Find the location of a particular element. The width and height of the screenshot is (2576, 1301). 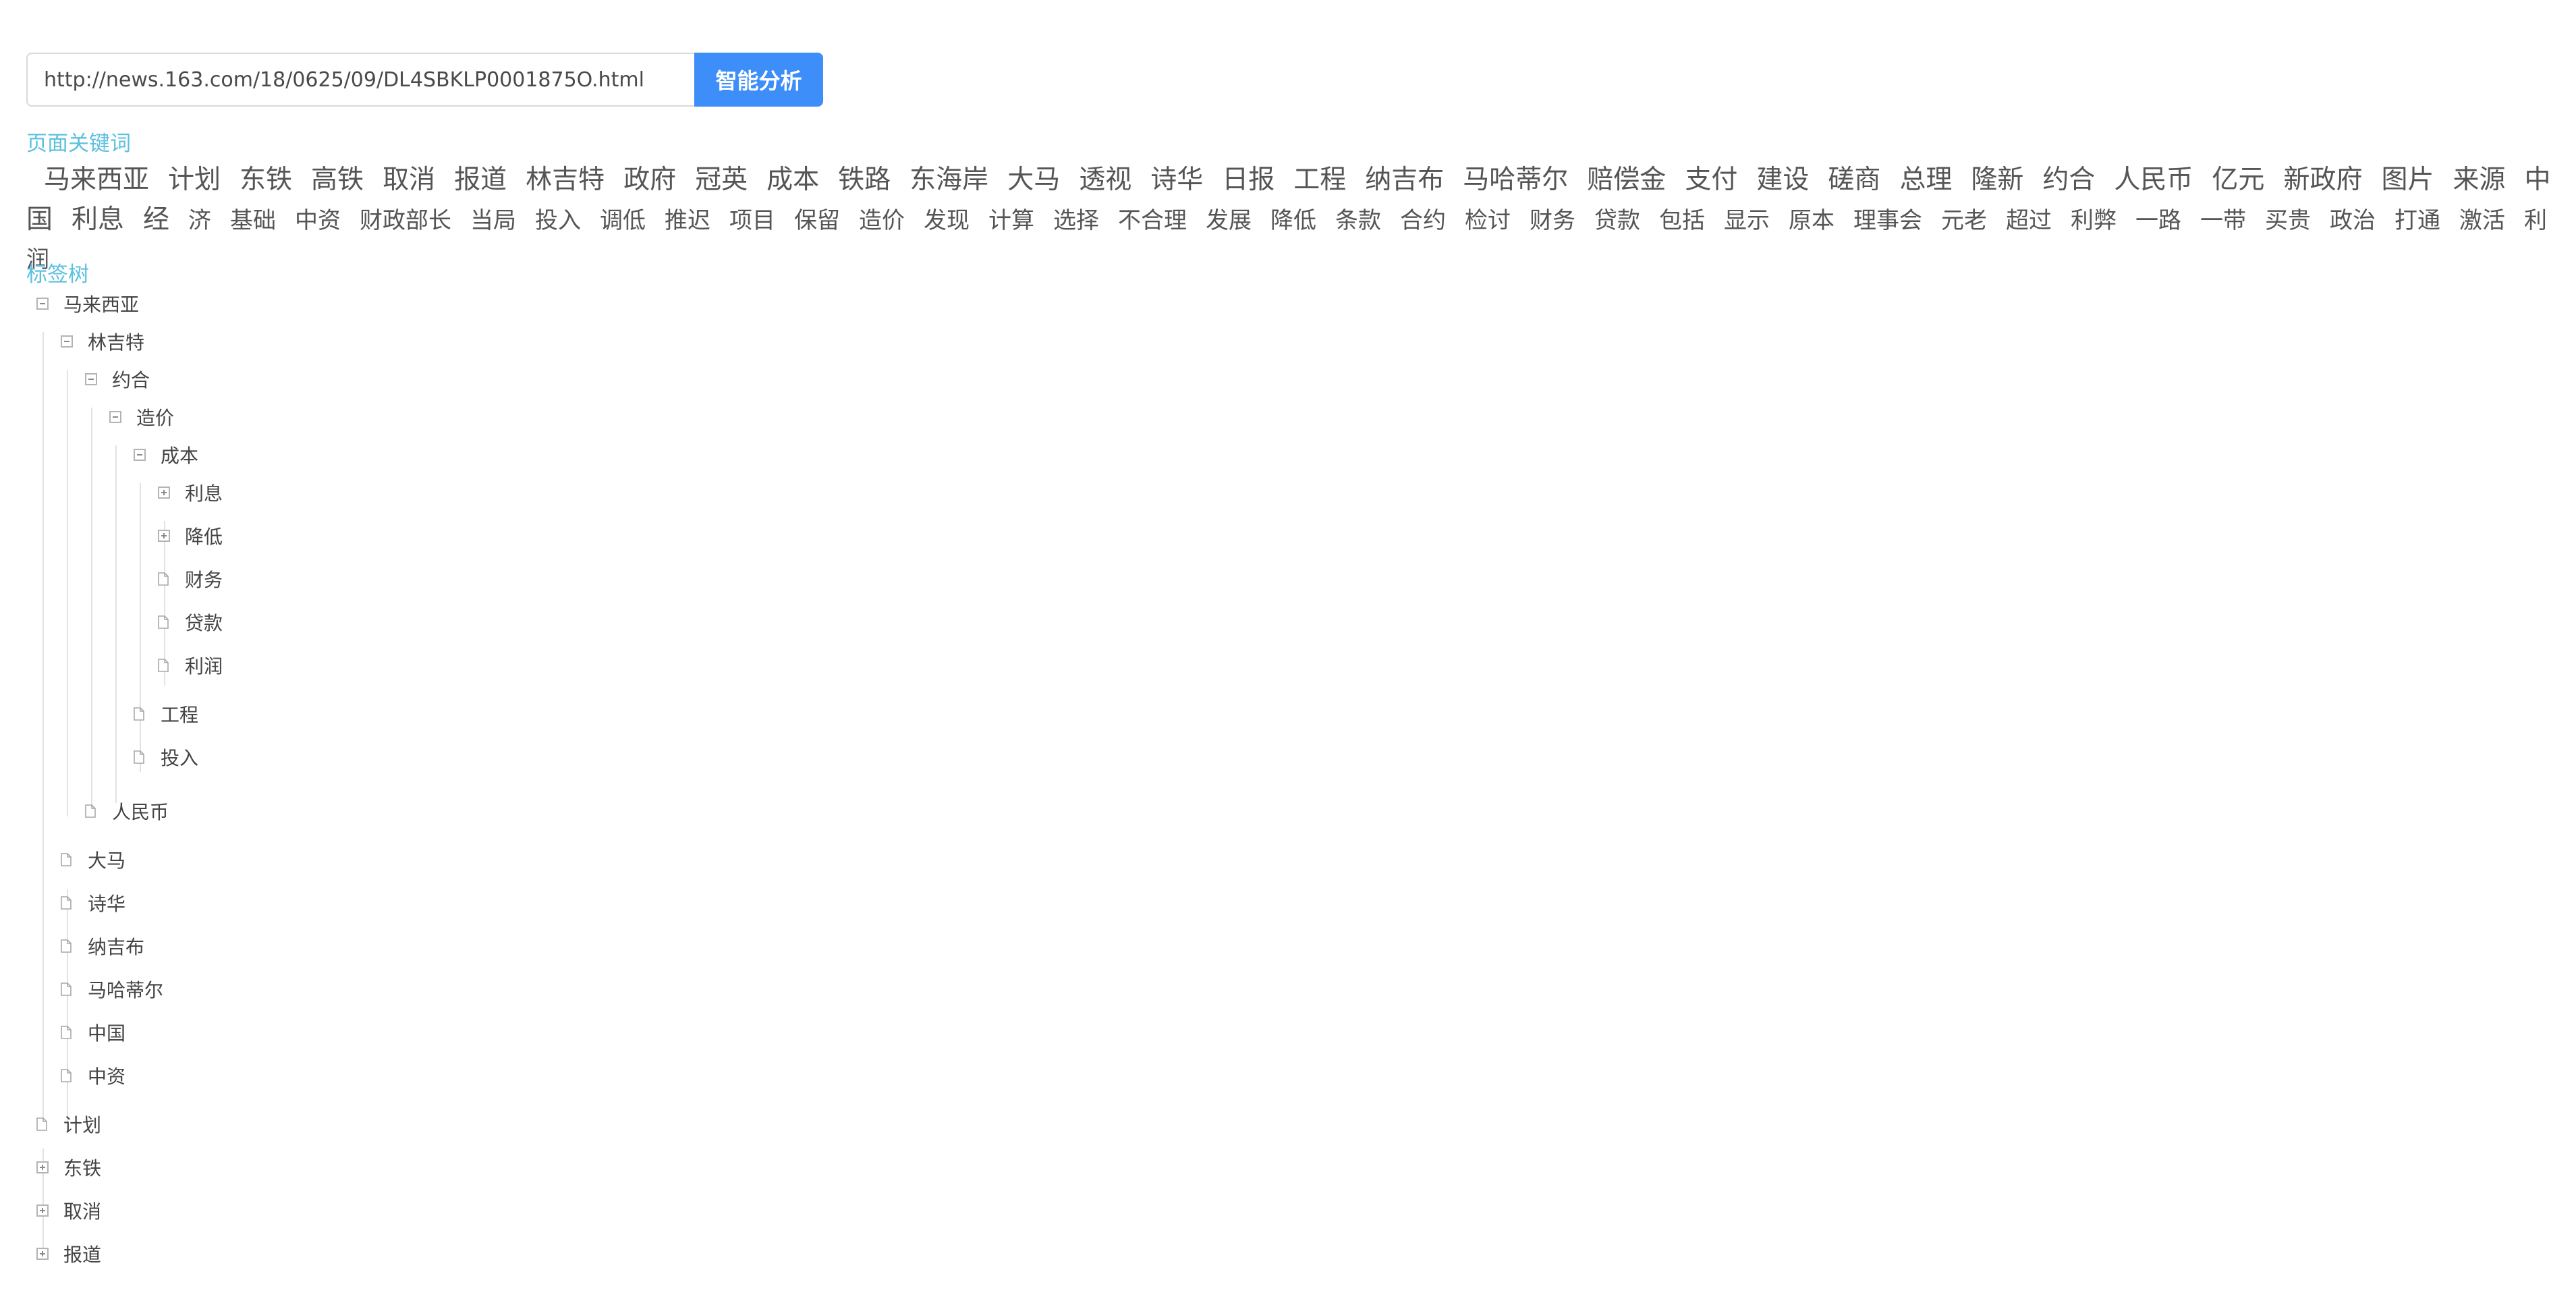

tree-node: 降低 is located at coordinates (190, 535).